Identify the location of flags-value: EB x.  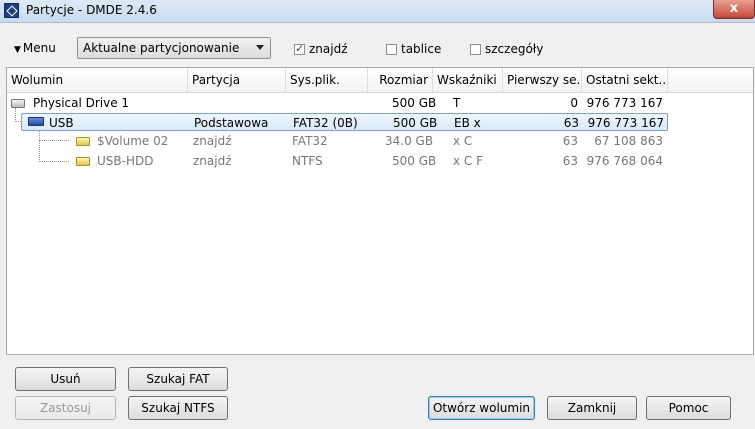
(467, 123).